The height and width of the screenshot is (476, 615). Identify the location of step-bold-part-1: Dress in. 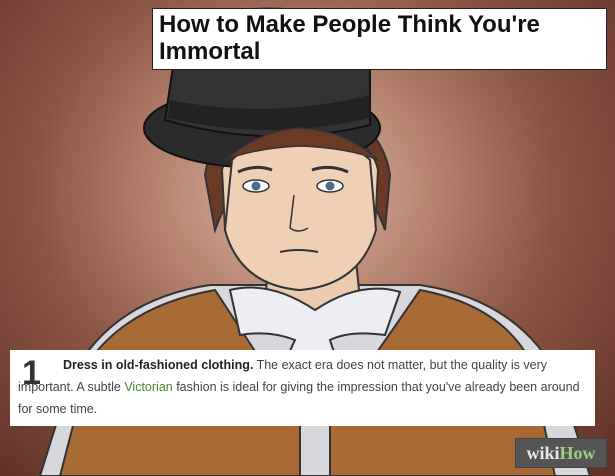
(89, 365).